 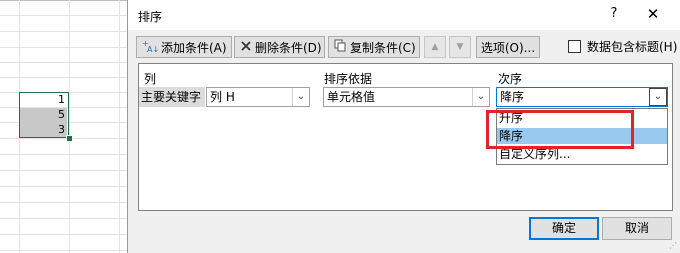 I want to click on close-button: ✕, so click(x=653, y=15).